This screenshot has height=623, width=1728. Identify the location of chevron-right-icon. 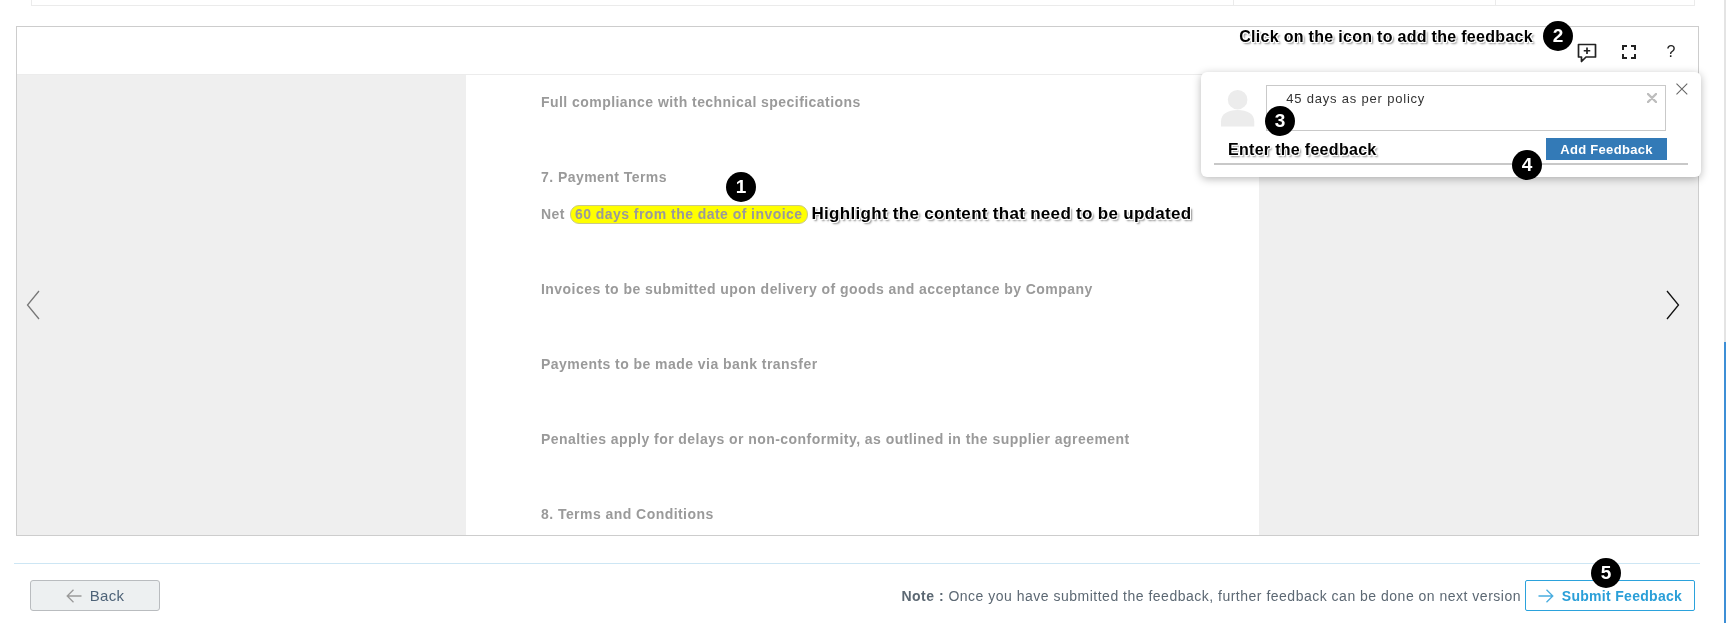
(1673, 305).